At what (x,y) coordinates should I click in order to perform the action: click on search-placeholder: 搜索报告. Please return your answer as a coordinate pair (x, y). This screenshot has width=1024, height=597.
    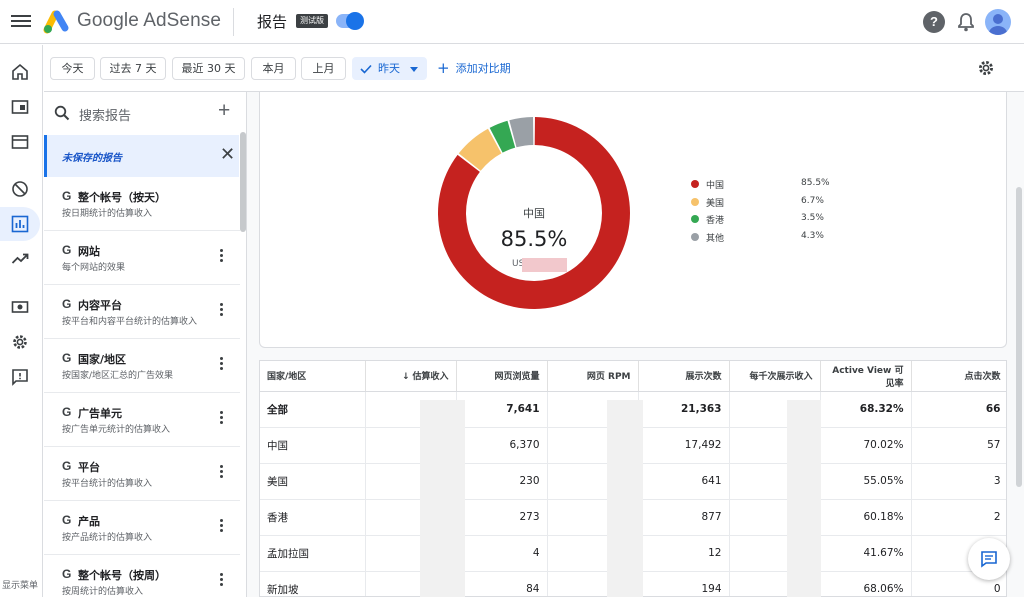
    Looking at the image, I should click on (105, 116).